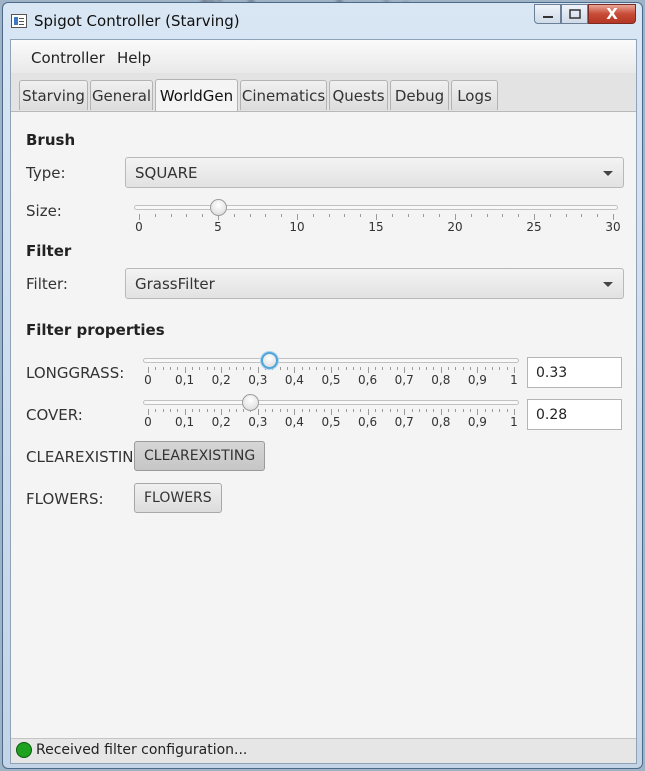  What do you see at coordinates (547, 17) in the screenshot?
I see `minimize-icon` at bounding box center [547, 17].